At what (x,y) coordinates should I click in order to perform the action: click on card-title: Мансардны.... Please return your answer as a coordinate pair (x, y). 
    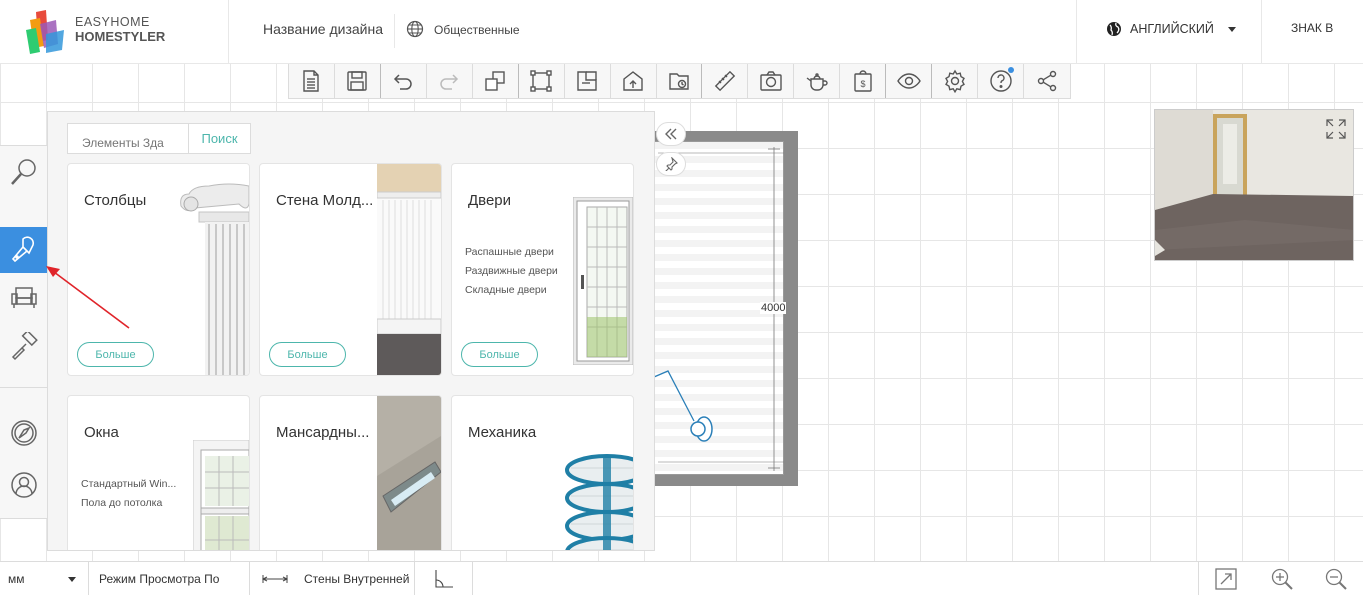
    Looking at the image, I should click on (323, 432).